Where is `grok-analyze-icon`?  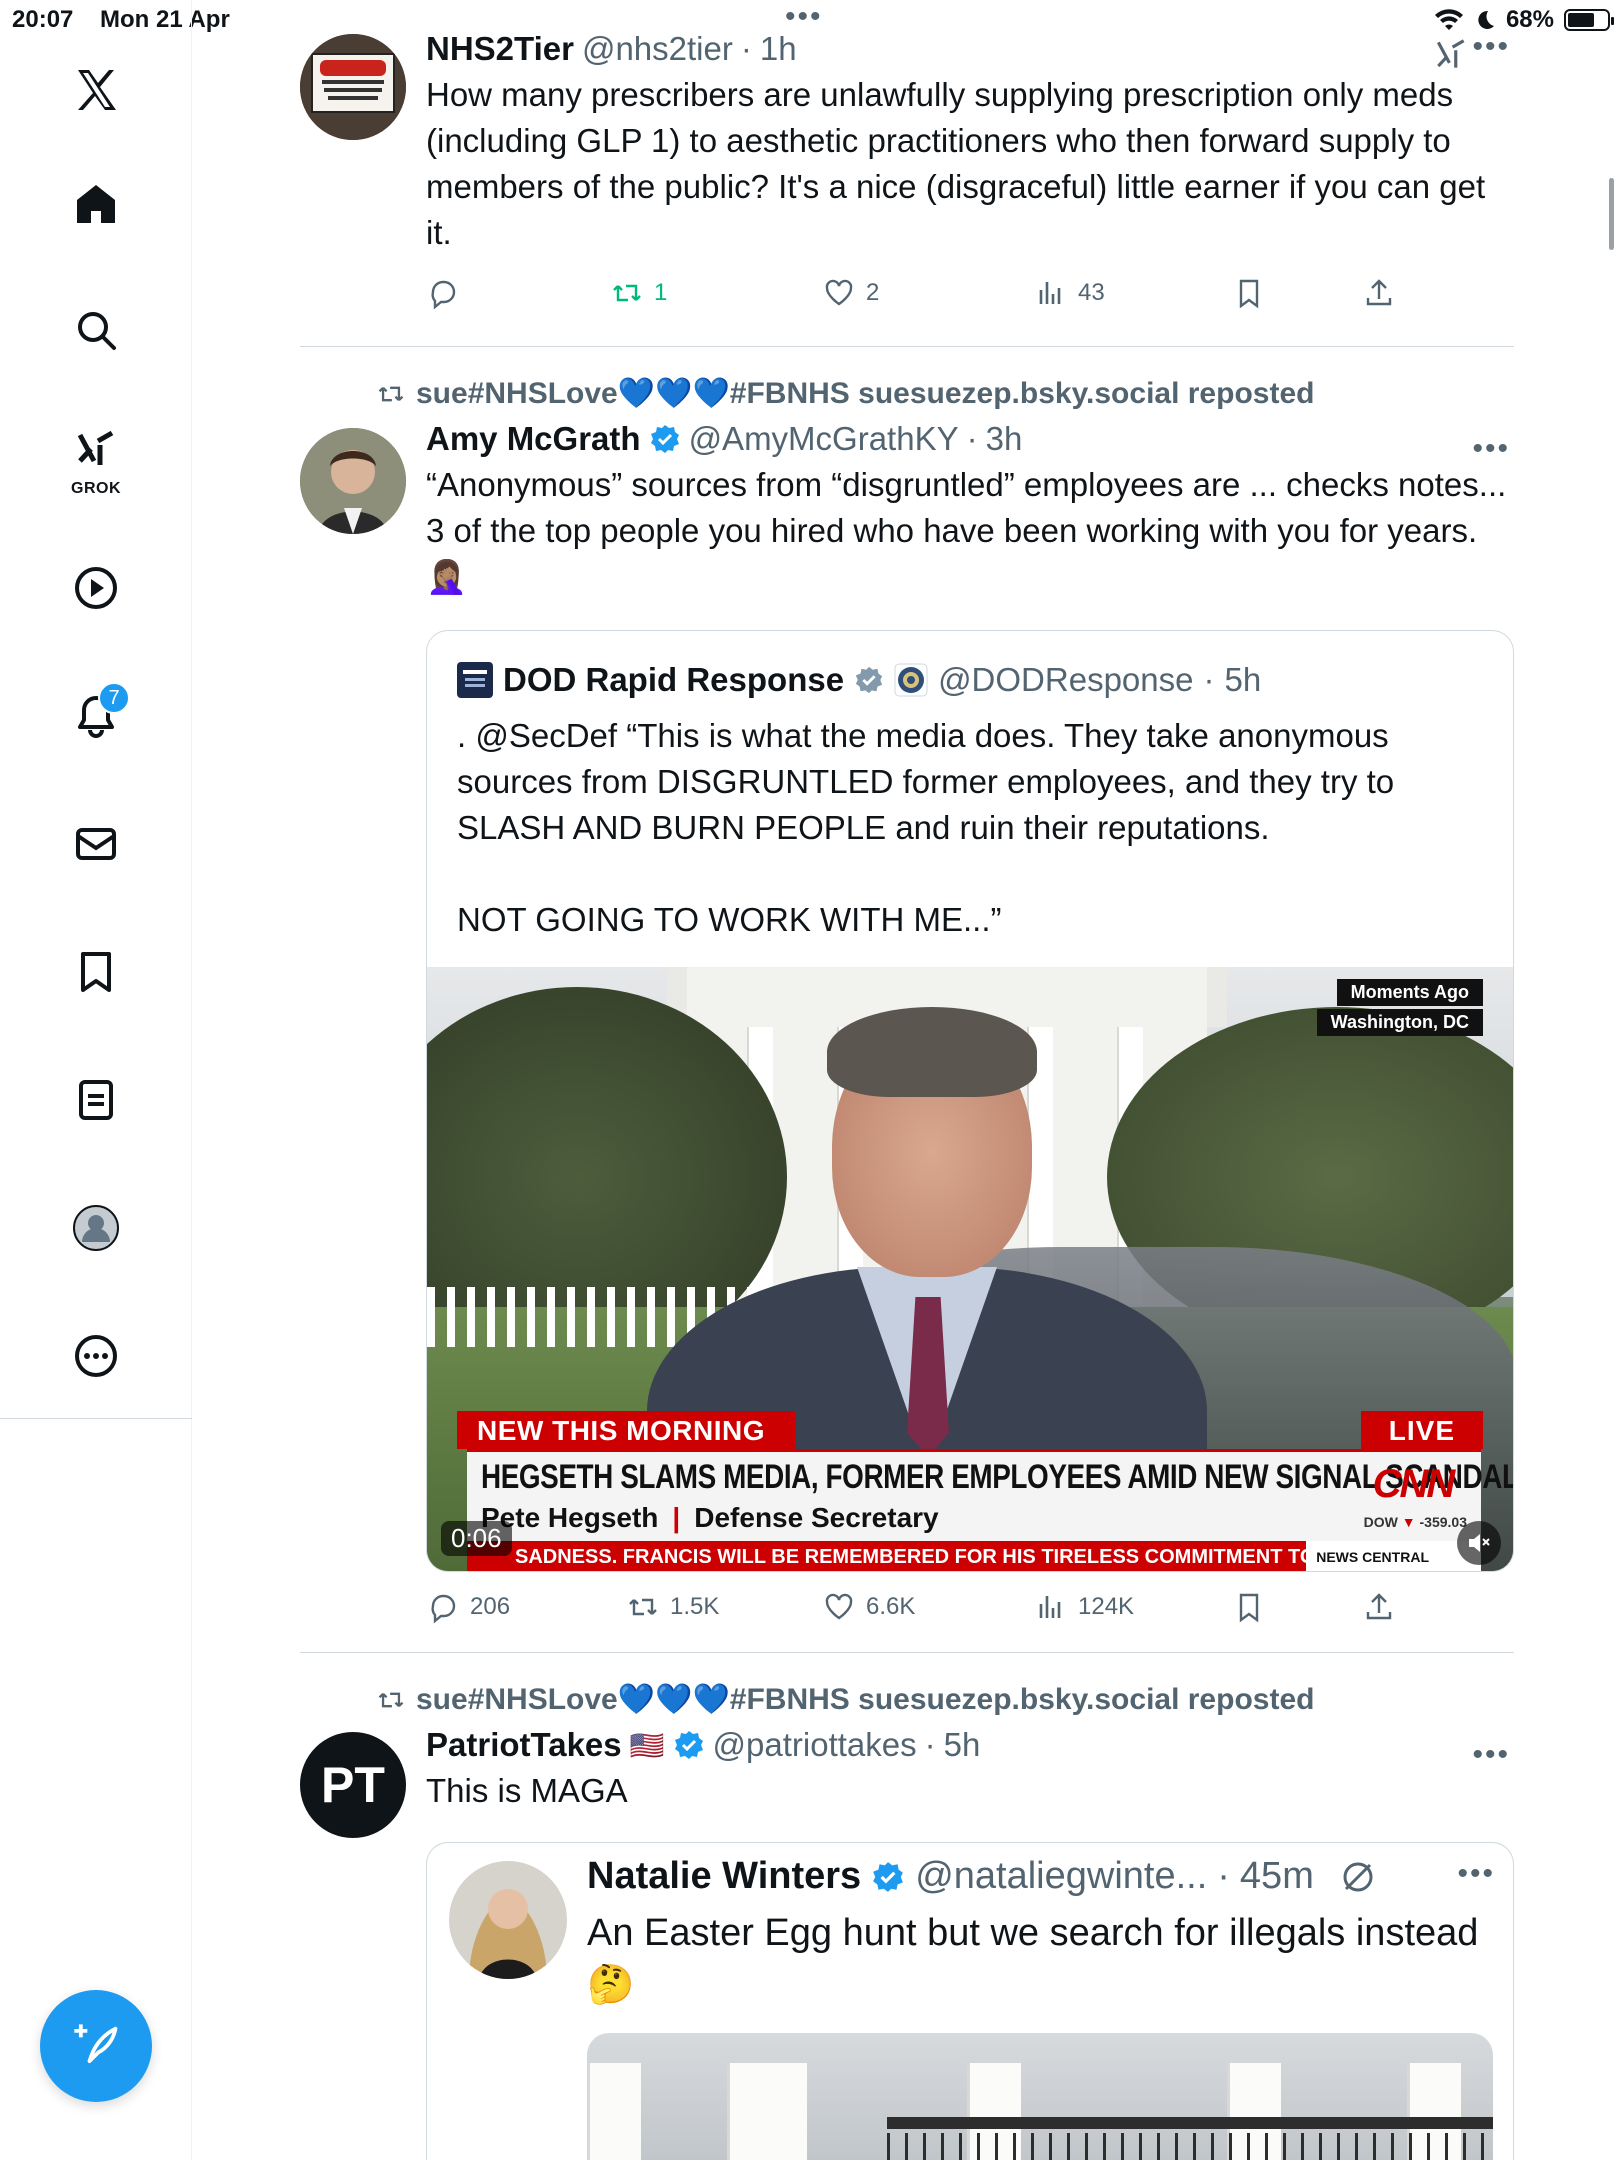
grok-analyze-icon is located at coordinates (1358, 1877).